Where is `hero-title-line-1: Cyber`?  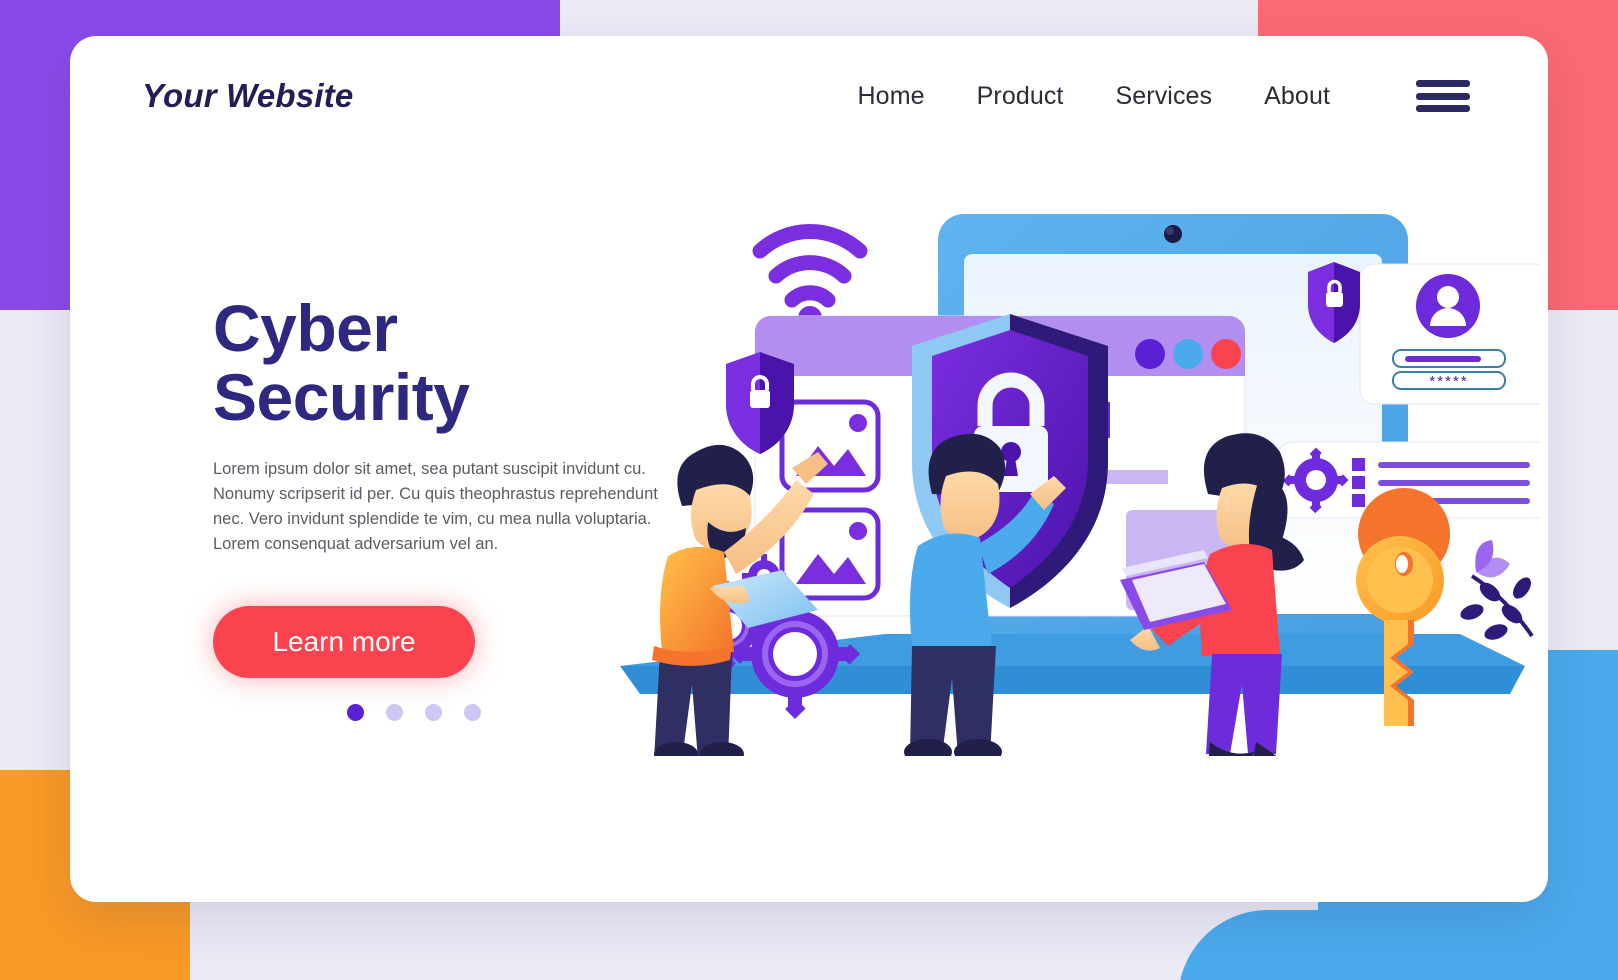 hero-title-line-1: Cyber is located at coordinates (305, 328).